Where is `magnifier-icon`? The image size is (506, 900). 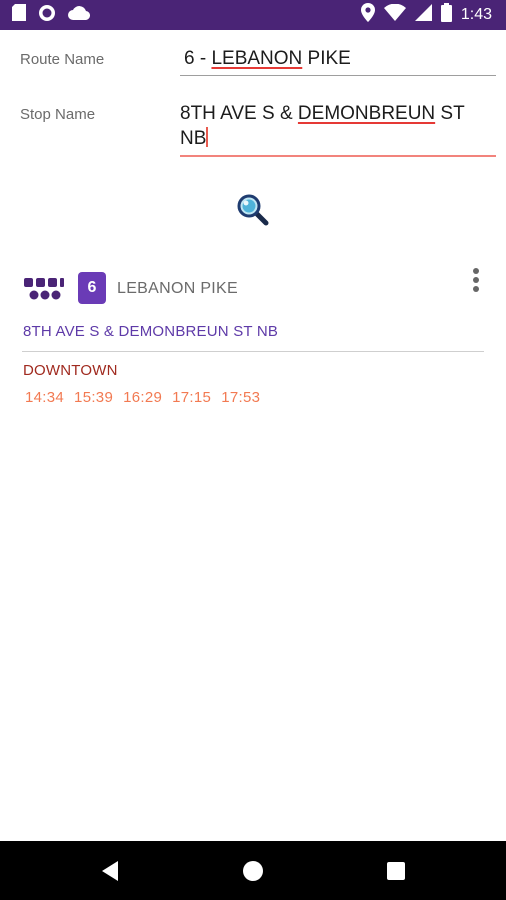
magnifier-icon is located at coordinates (253, 210).